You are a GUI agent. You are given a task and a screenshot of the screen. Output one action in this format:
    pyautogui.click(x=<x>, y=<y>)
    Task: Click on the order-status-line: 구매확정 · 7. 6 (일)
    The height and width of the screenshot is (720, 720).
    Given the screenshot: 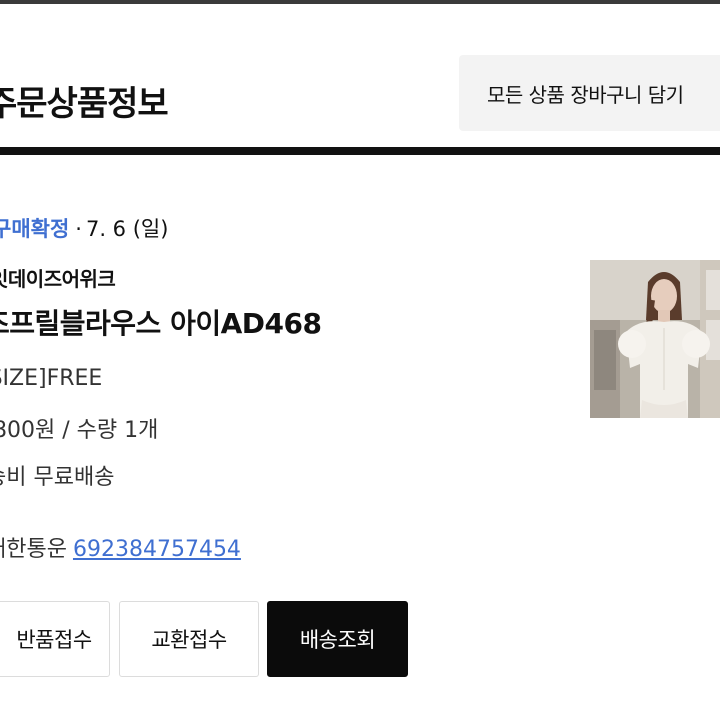 What is the action you would take?
    pyautogui.click(x=84, y=228)
    